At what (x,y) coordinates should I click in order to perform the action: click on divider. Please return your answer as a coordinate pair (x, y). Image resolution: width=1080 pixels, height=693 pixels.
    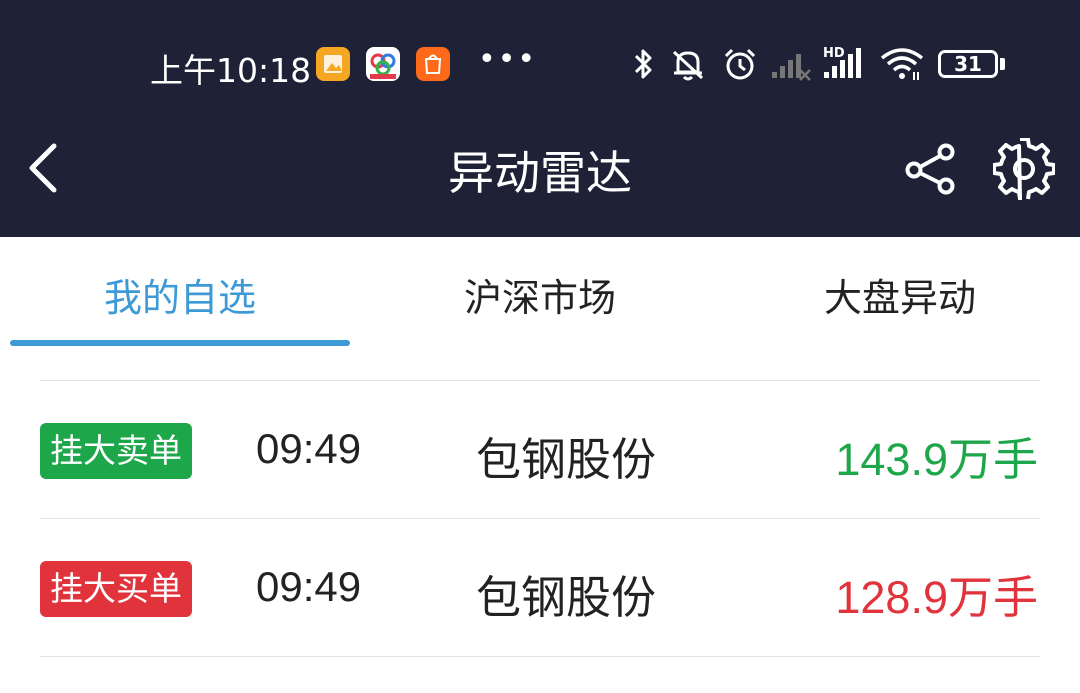
    Looking at the image, I should click on (540, 656).